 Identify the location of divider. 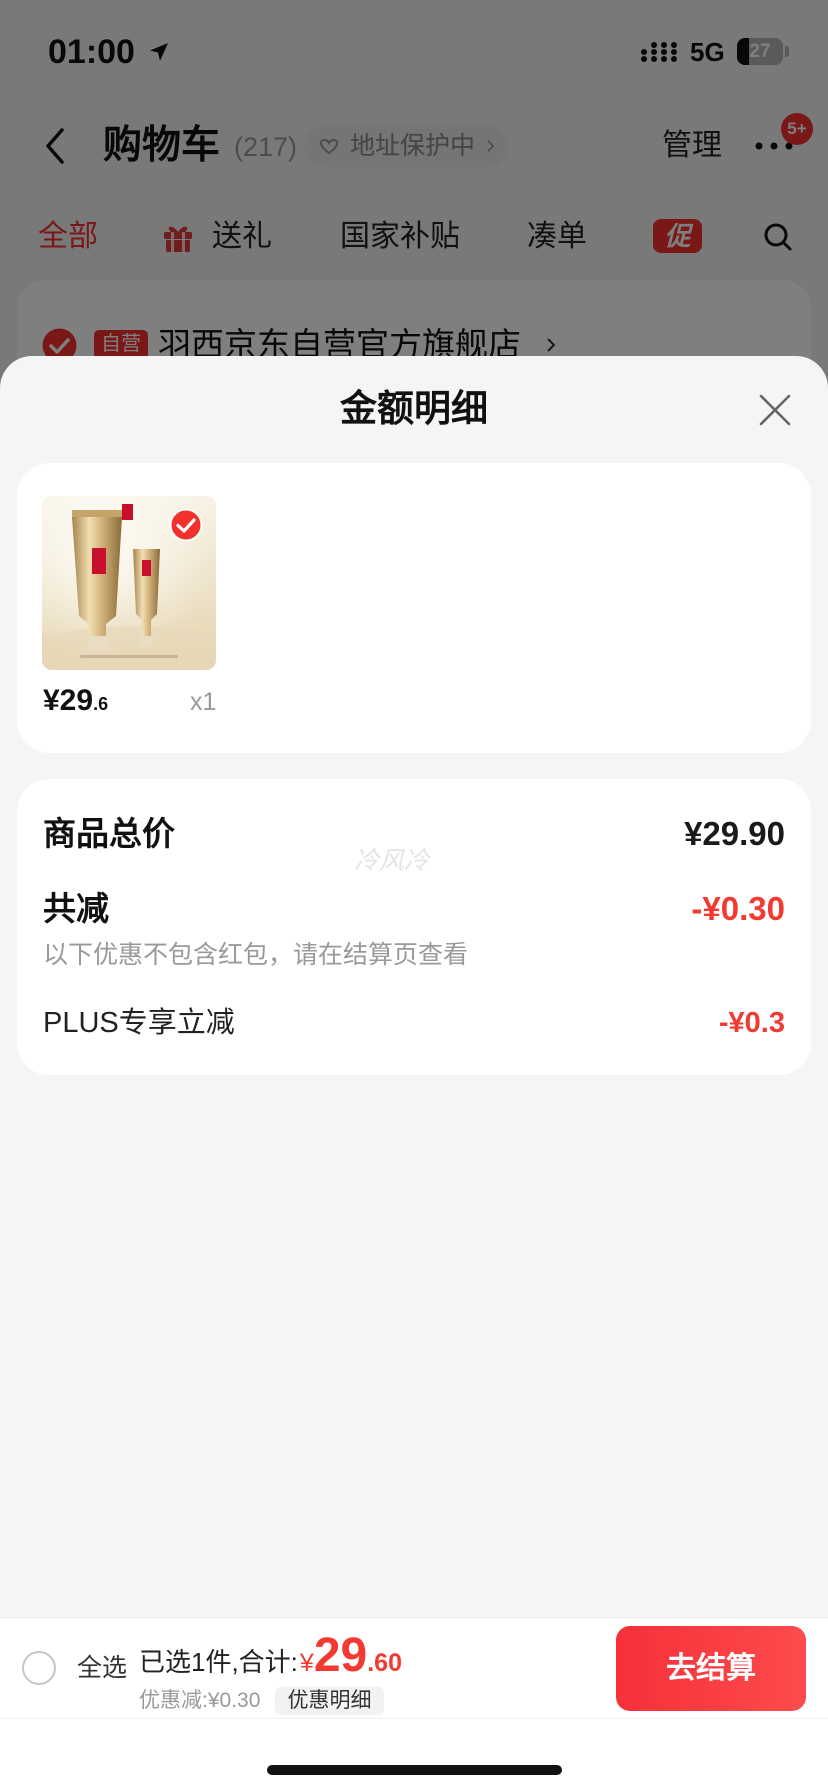
(414, 1718).